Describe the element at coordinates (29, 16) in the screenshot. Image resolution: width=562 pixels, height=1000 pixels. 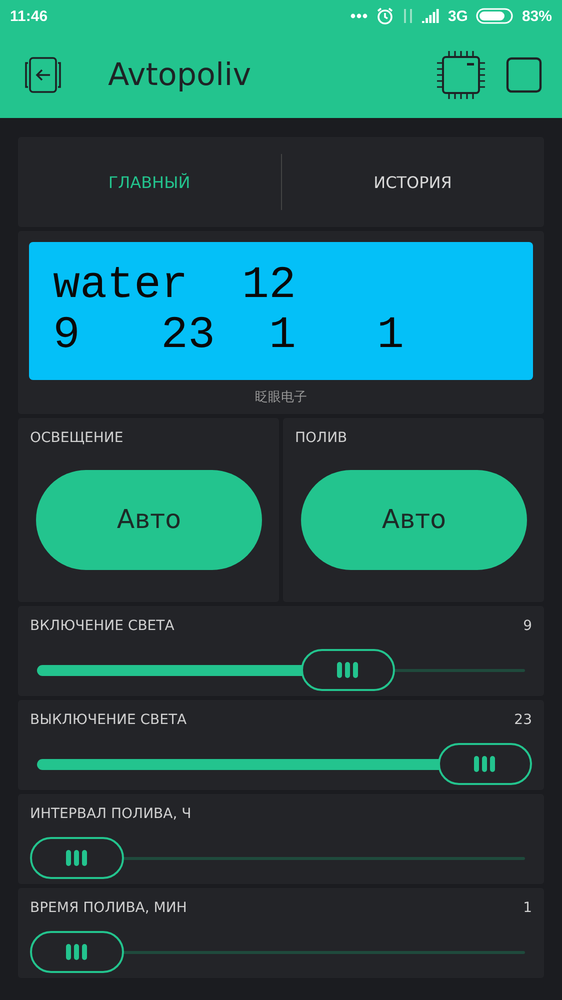
I see `status-time: 11:46` at that location.